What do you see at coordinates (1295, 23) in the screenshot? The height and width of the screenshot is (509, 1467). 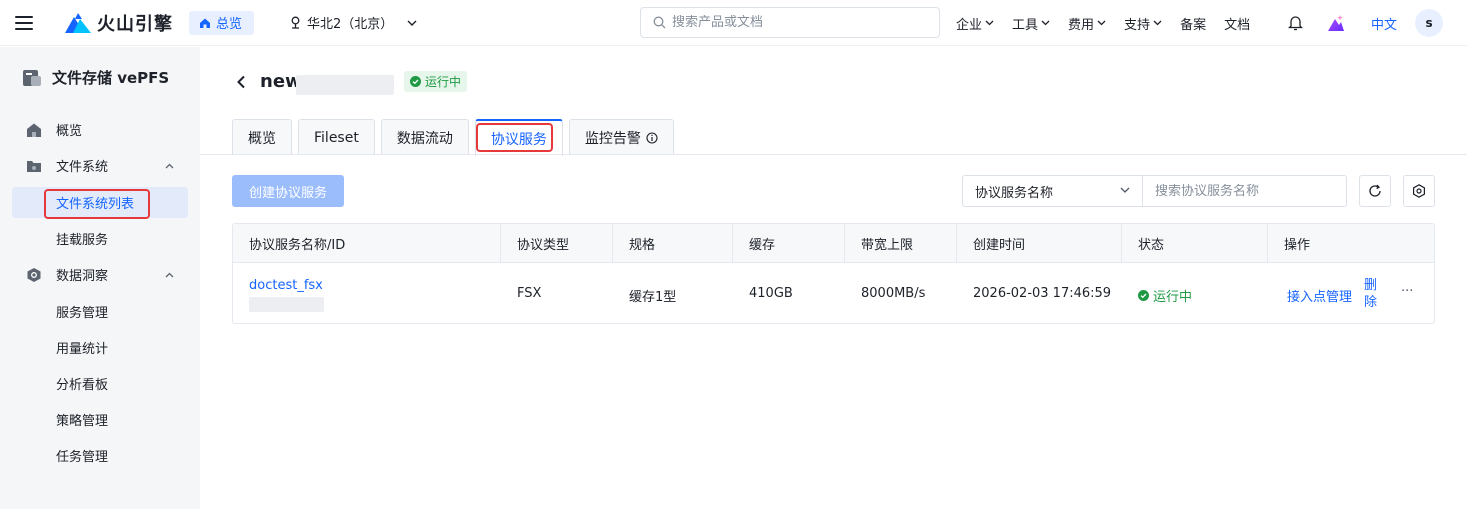 I see `bell-icon` at bounding box center [1295, 23].